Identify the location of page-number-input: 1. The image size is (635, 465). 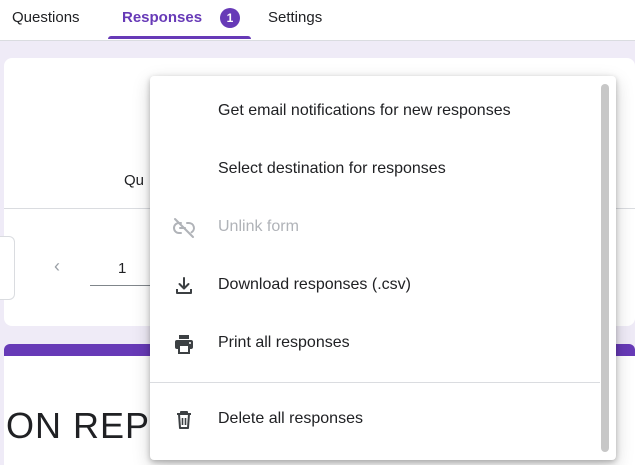
(122, 268).